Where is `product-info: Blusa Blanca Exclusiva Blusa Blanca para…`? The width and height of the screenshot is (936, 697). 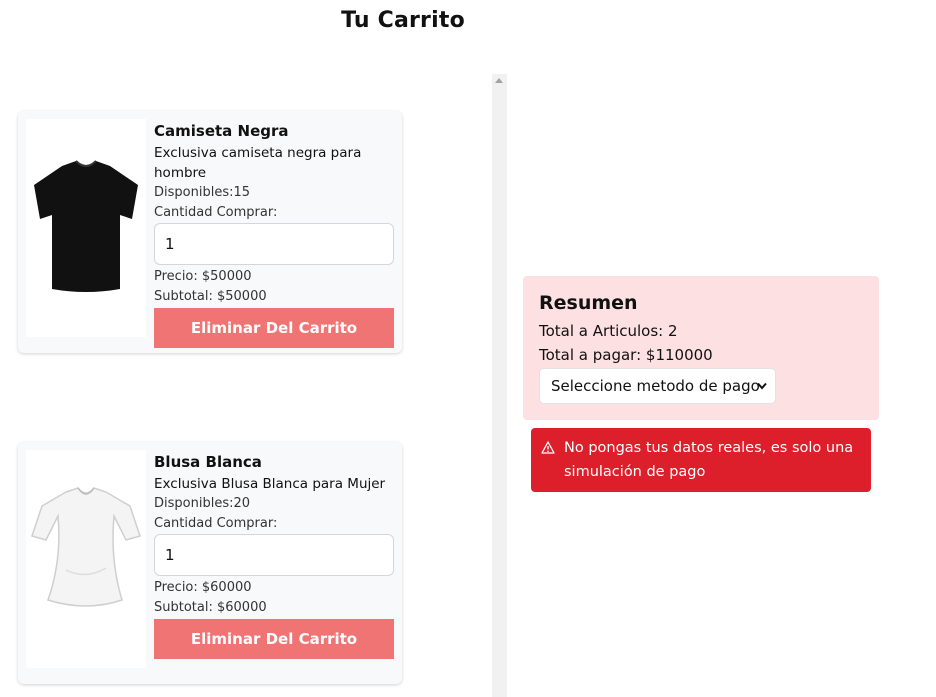 product-info: Blusa Blanca Exclusiva Blusa Blanca para… is located at coordinates (274, 554).